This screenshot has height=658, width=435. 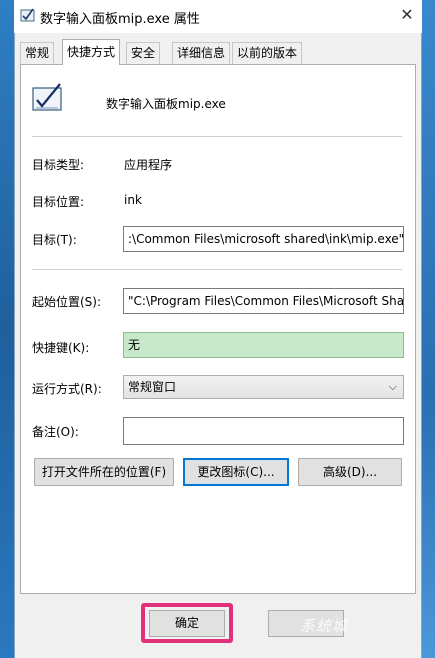 What do you see at coordinates (27, 15) in the screenshot?
I see `shortcut-app-icon` at bounding box center [27, 15].